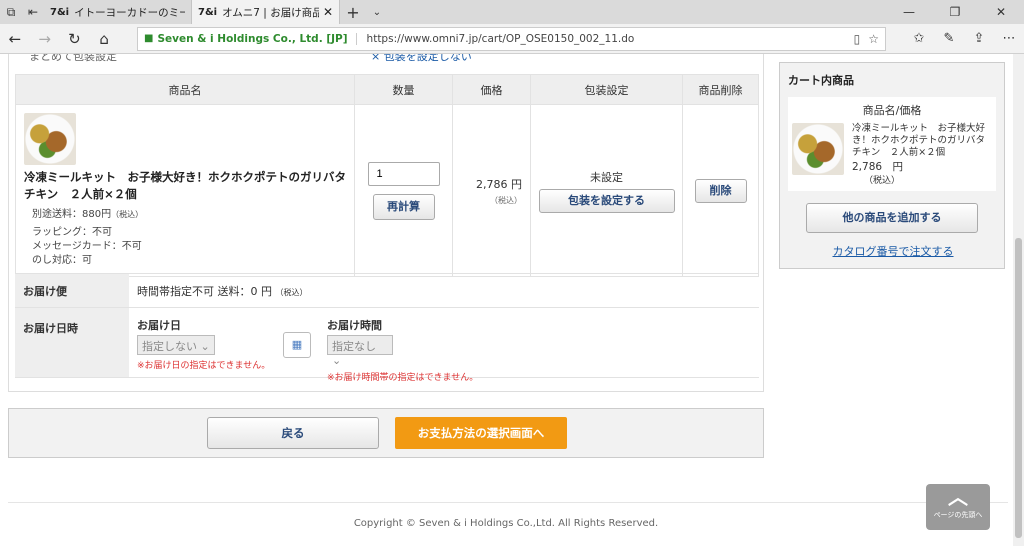 This screenshot has width=1024, height=546. Describe the element at coordinates (720, 89) in the screenshot. I see `col-delete: 商品削除` at that location.